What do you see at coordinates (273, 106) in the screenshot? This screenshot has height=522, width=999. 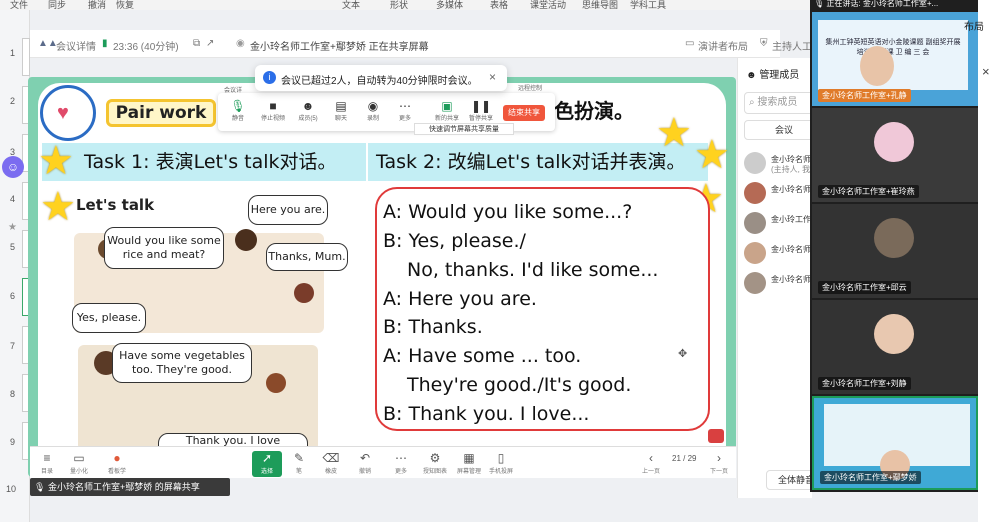 I see `camera-icon: ■` at bounding box center [273, 106].